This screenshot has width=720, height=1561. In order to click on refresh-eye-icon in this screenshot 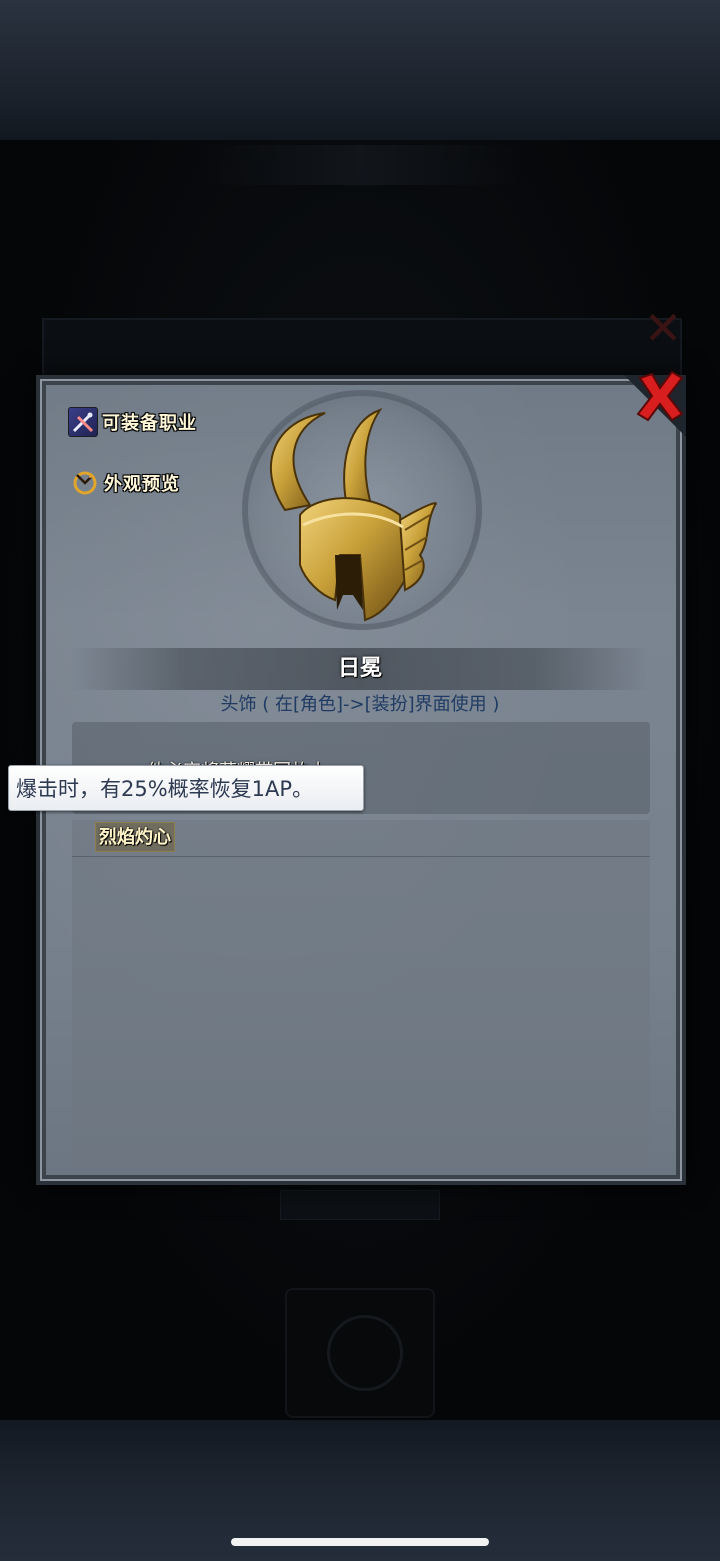, I will do `click(85, 483)`.